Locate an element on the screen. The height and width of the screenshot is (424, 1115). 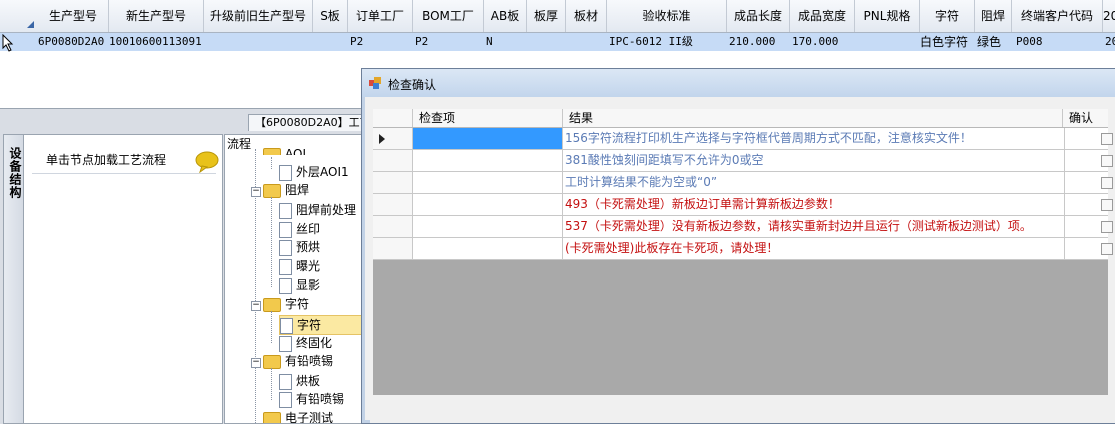
result-cell: 工时计算结果不能为空或“0” is located at coordinates (814, 182).